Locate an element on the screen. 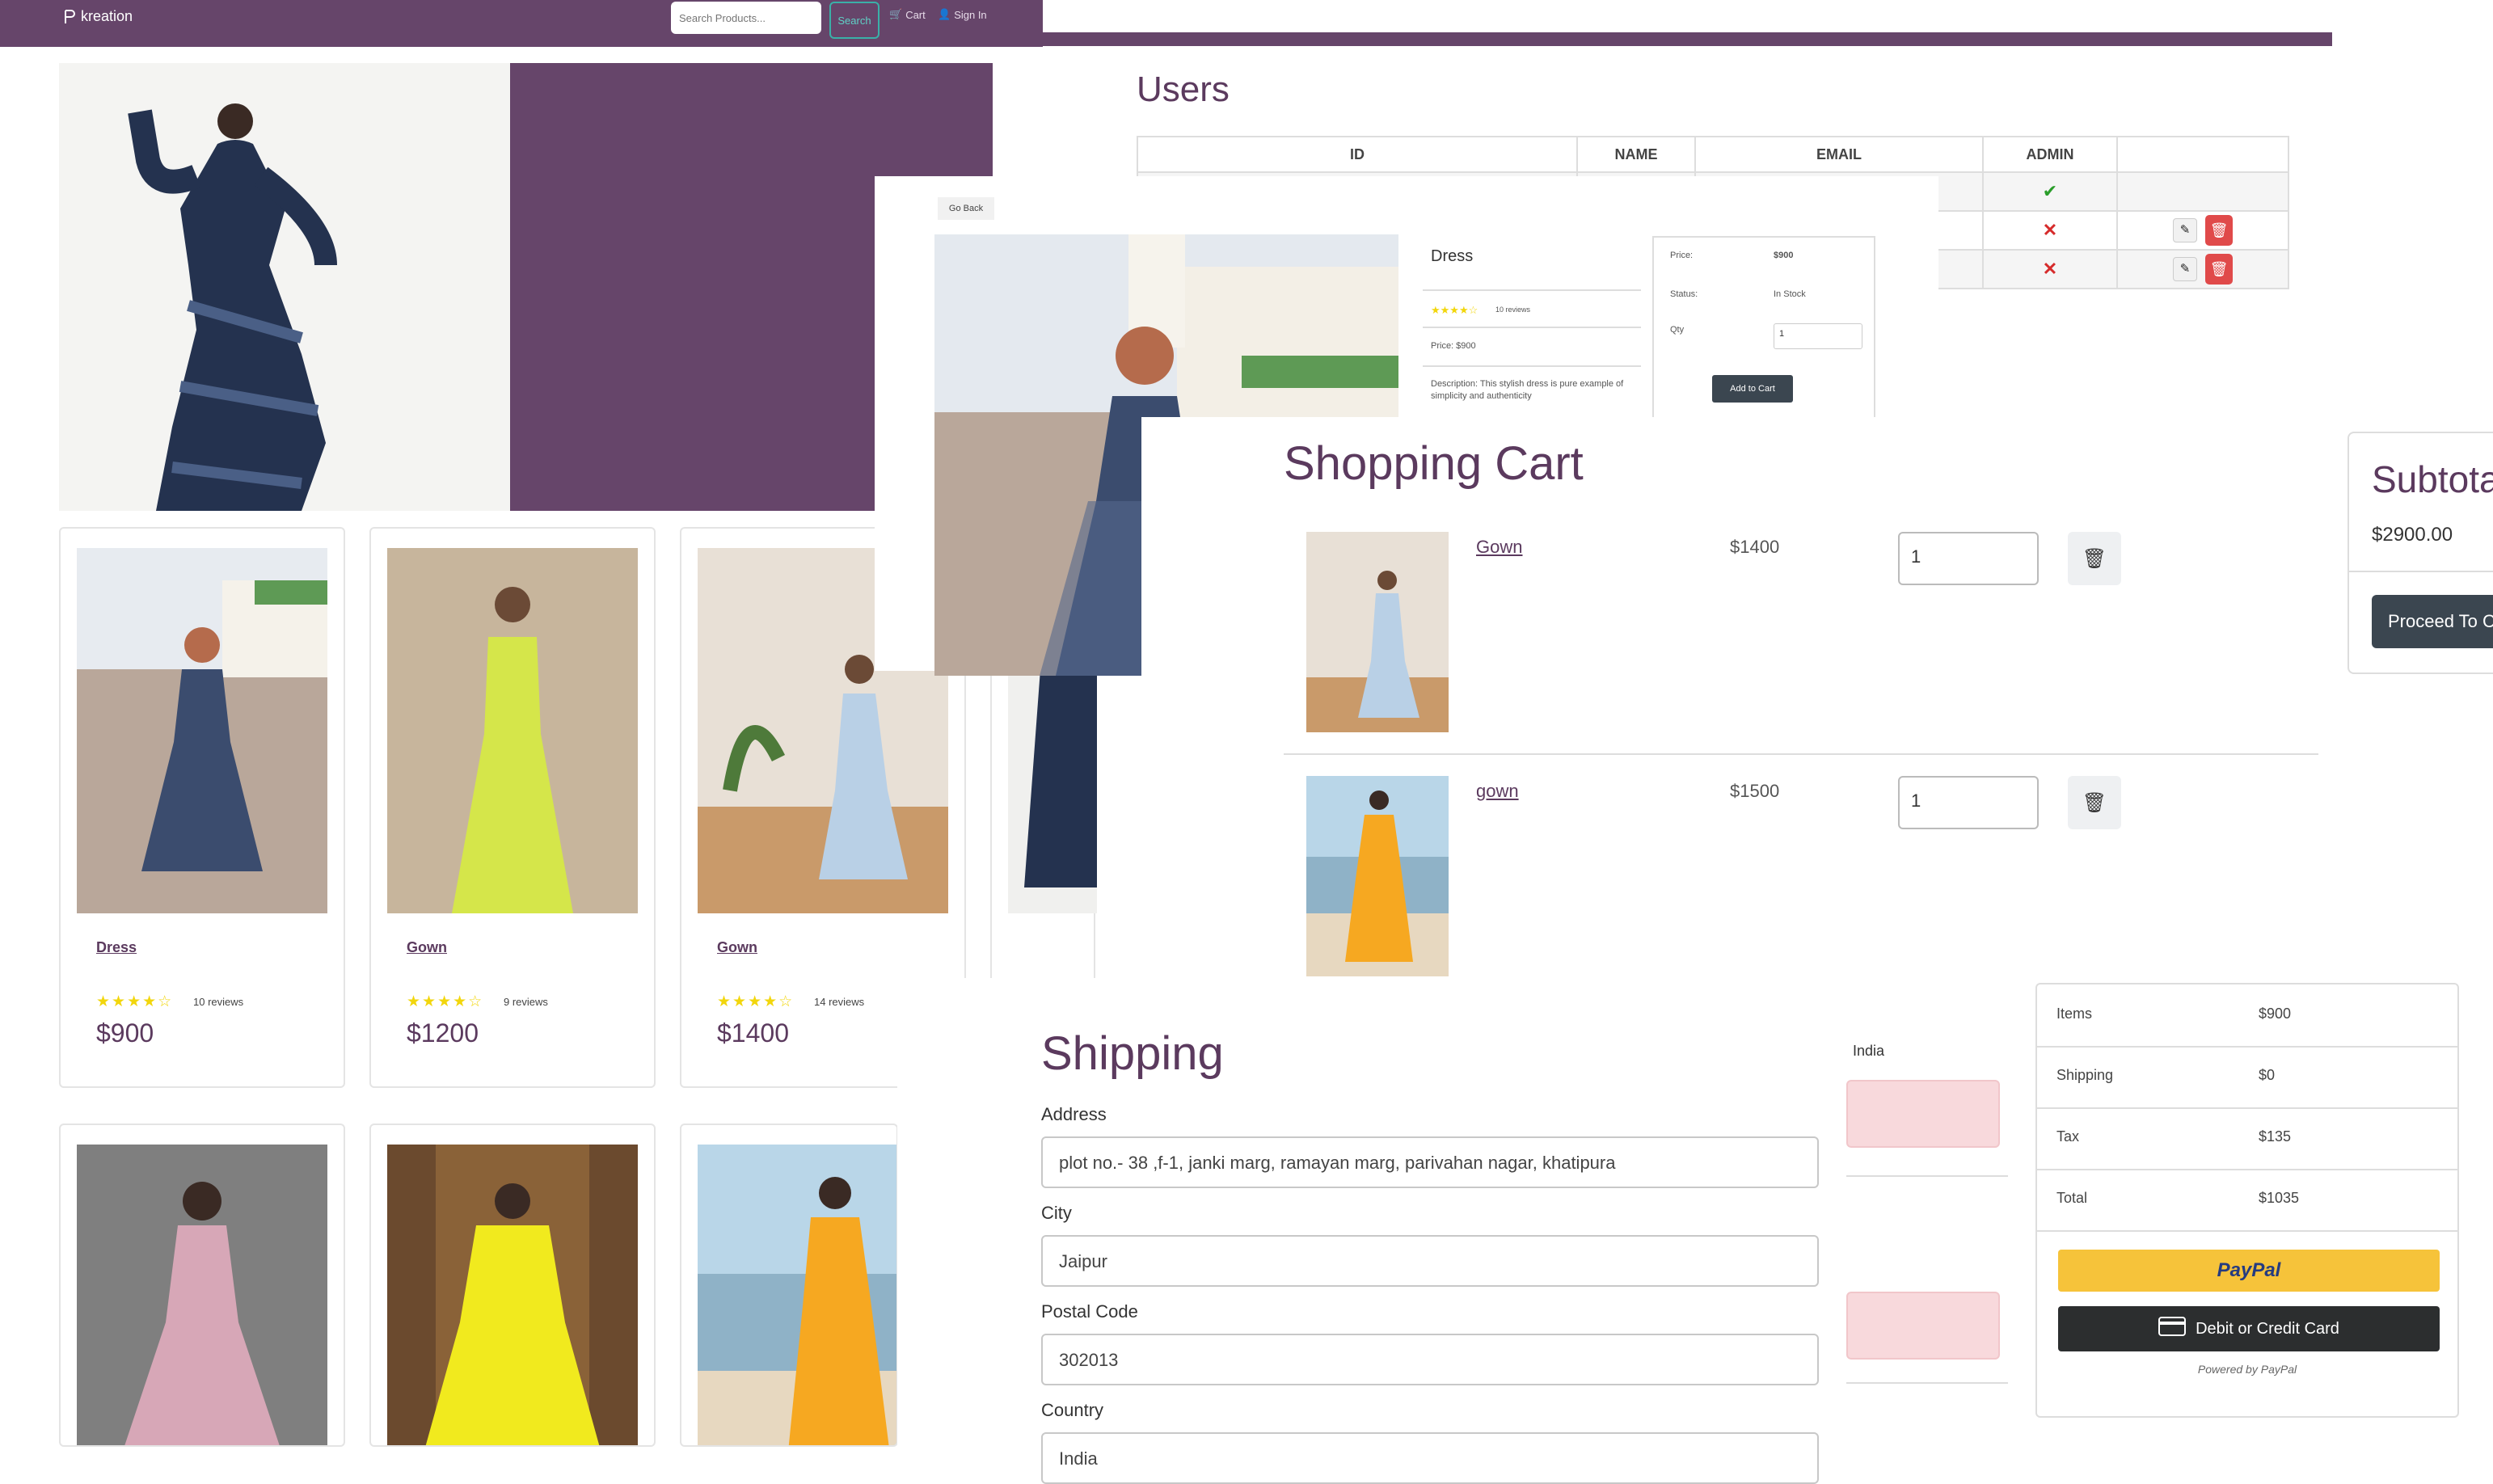 The image size is (2493, 1484). cart-item-name: Gown is located at coordinates (1499, 547).